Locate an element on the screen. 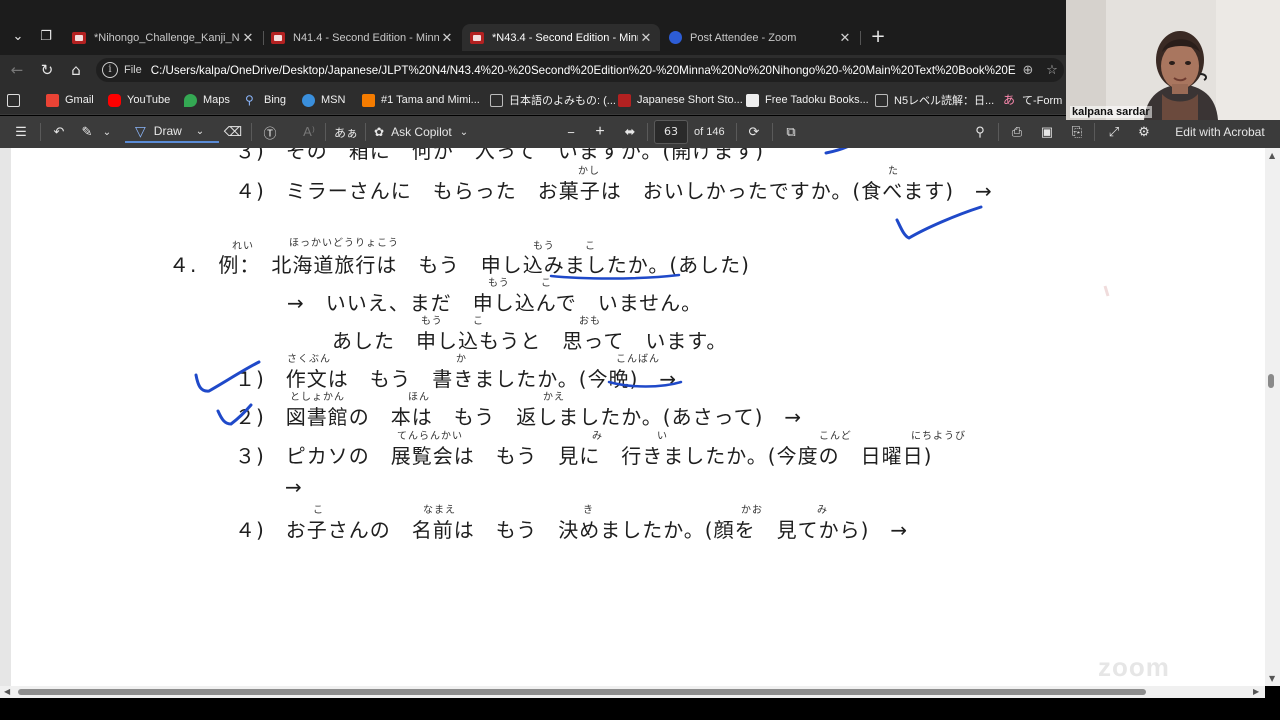  zoom-icon is located at coordinates (675, 37).